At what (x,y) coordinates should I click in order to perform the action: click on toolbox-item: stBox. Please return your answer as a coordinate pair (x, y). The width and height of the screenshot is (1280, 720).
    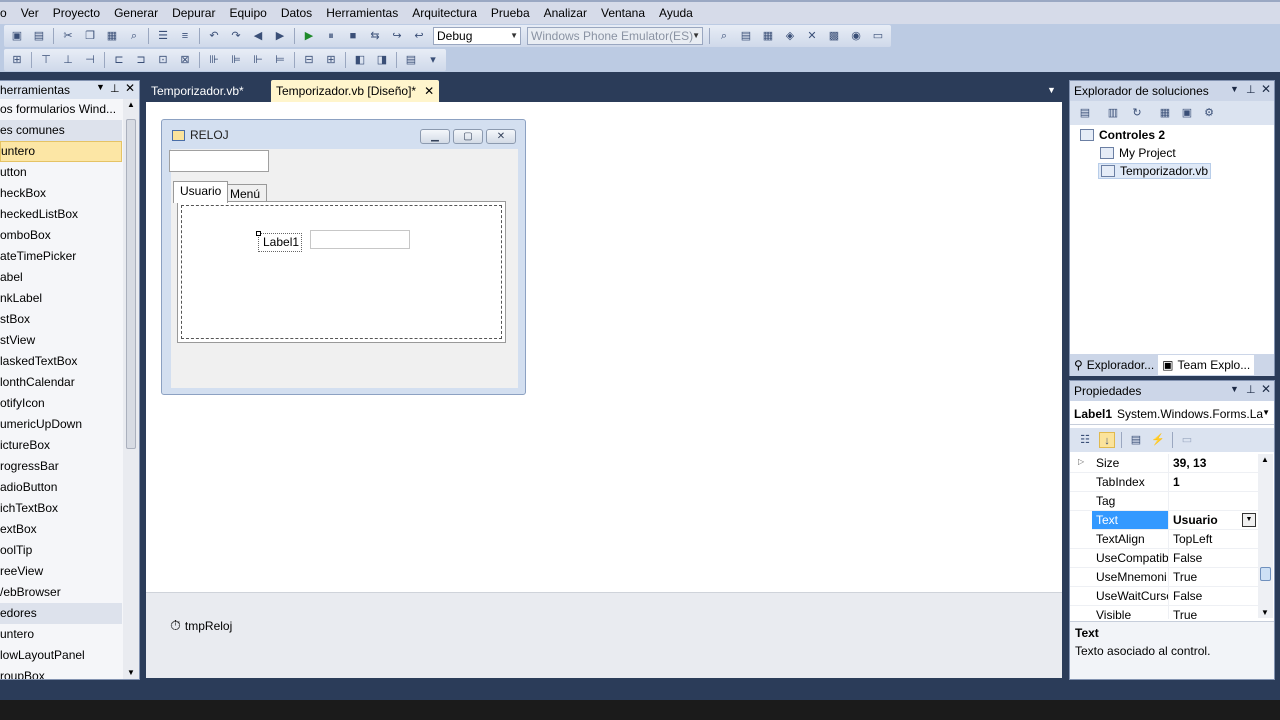
    Looking at the image, I should click on (61, 319).